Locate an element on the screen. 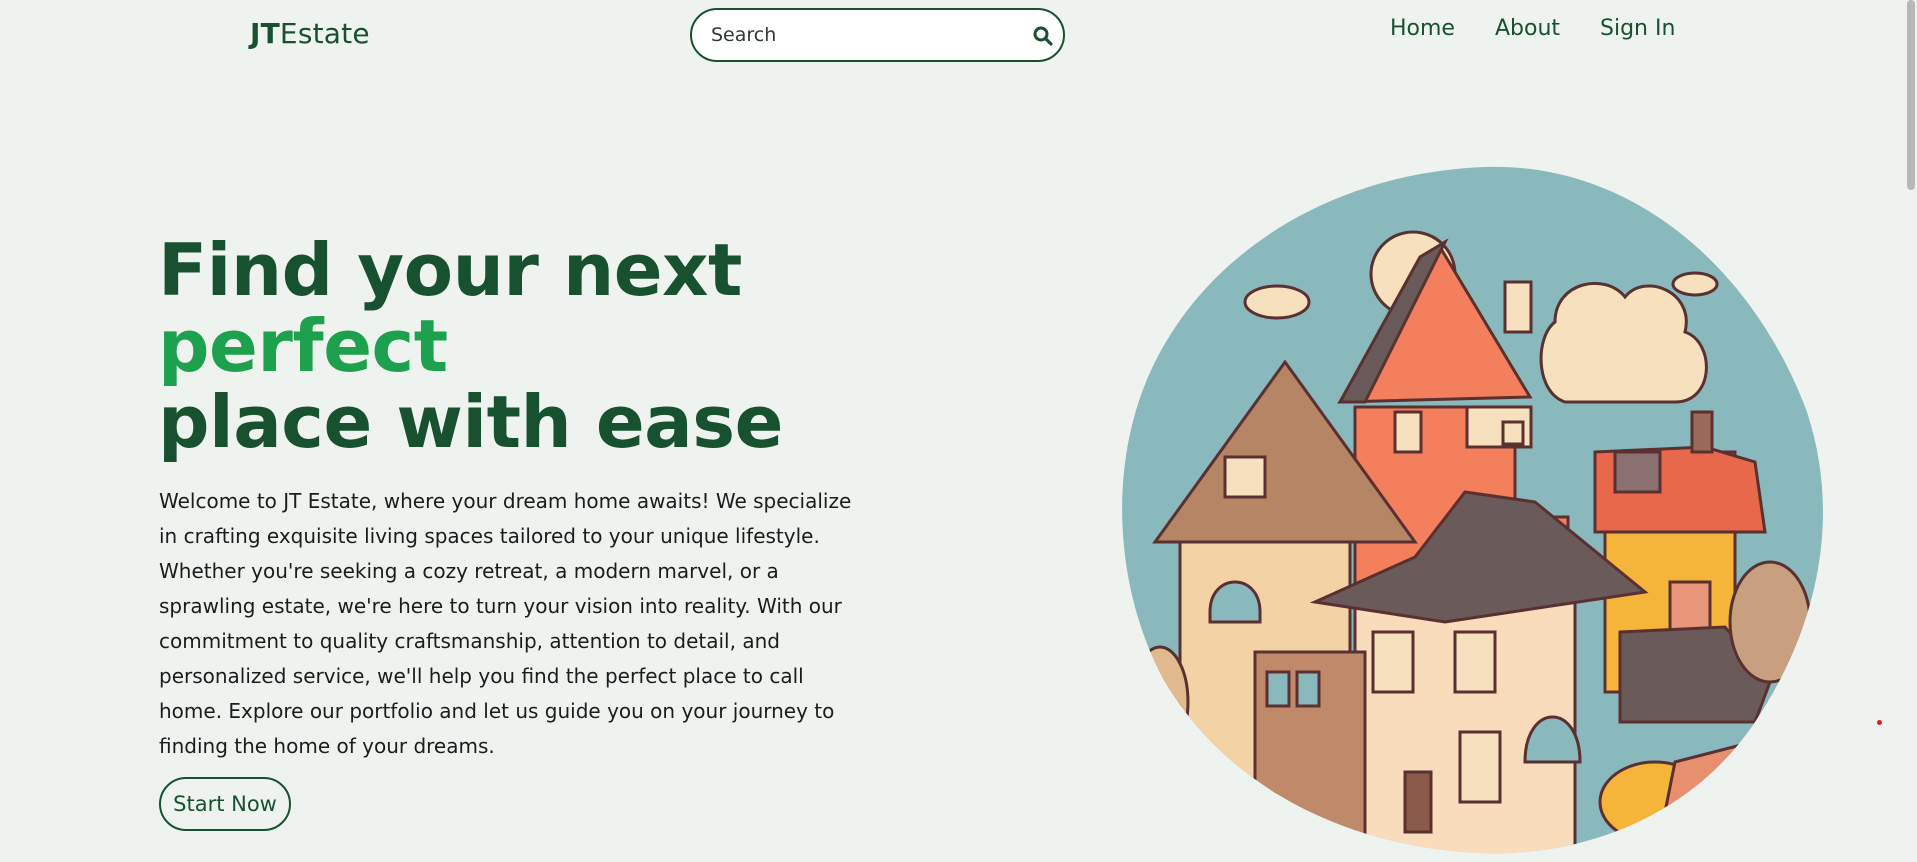  search-bar is located at coordinates (877, 35).